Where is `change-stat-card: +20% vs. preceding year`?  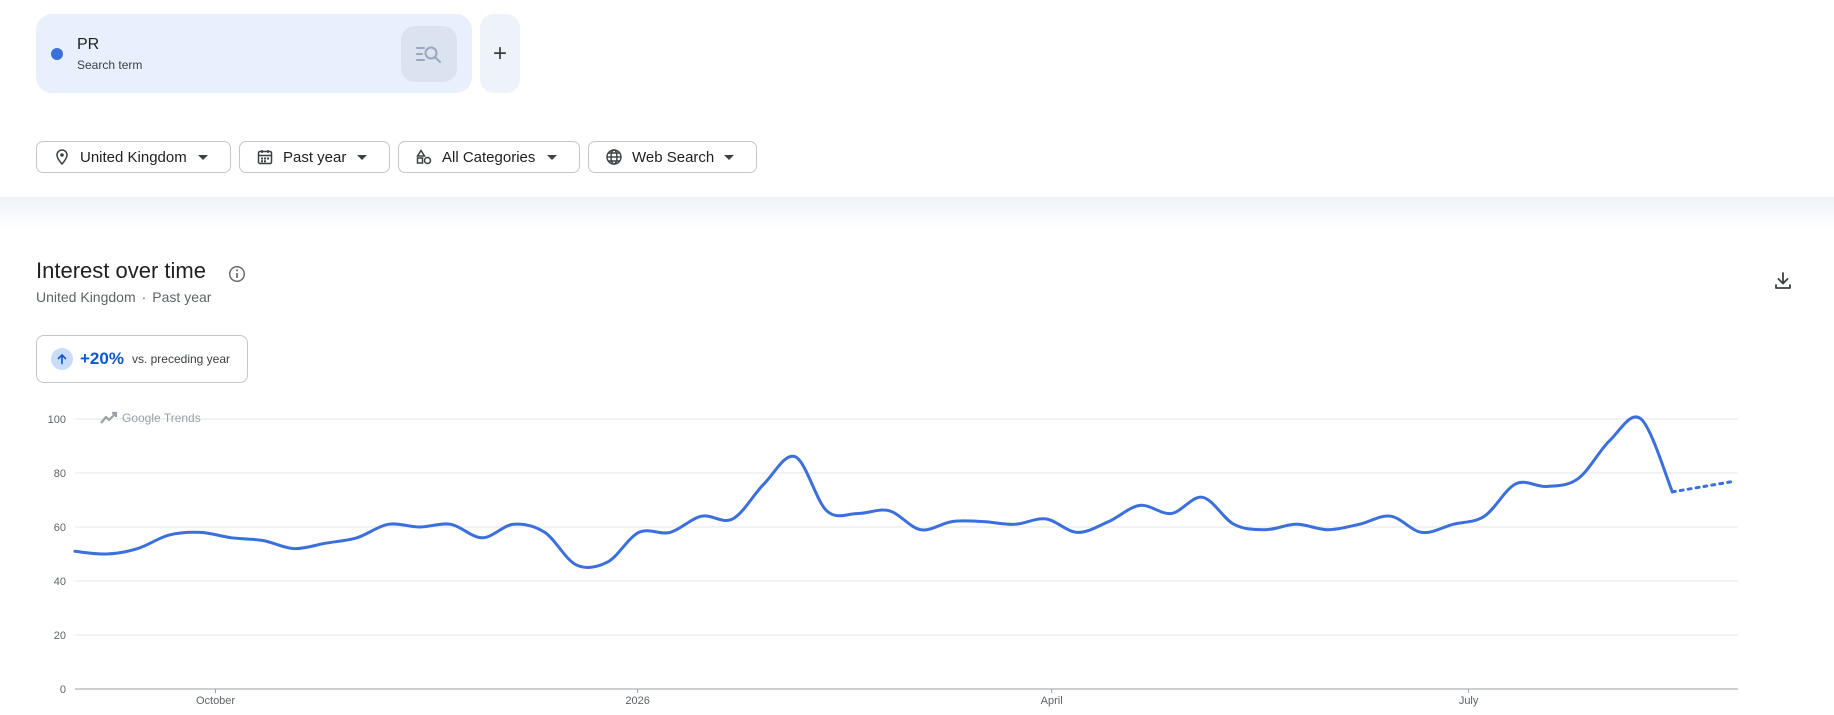 change-stat-card: +20% vs. preceding year is located at coordinates (142, 359).